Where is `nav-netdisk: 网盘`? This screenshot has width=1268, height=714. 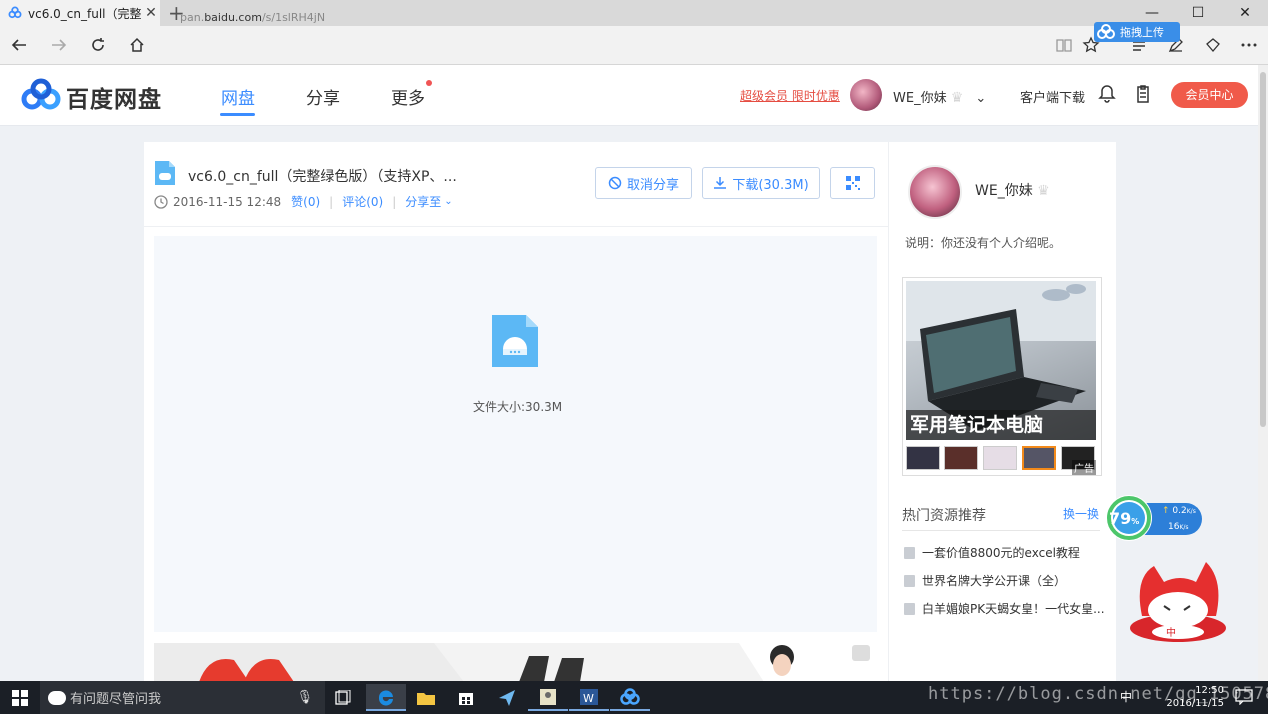
nav-netdisk: 网盘 is located at coordinates (238, 96).